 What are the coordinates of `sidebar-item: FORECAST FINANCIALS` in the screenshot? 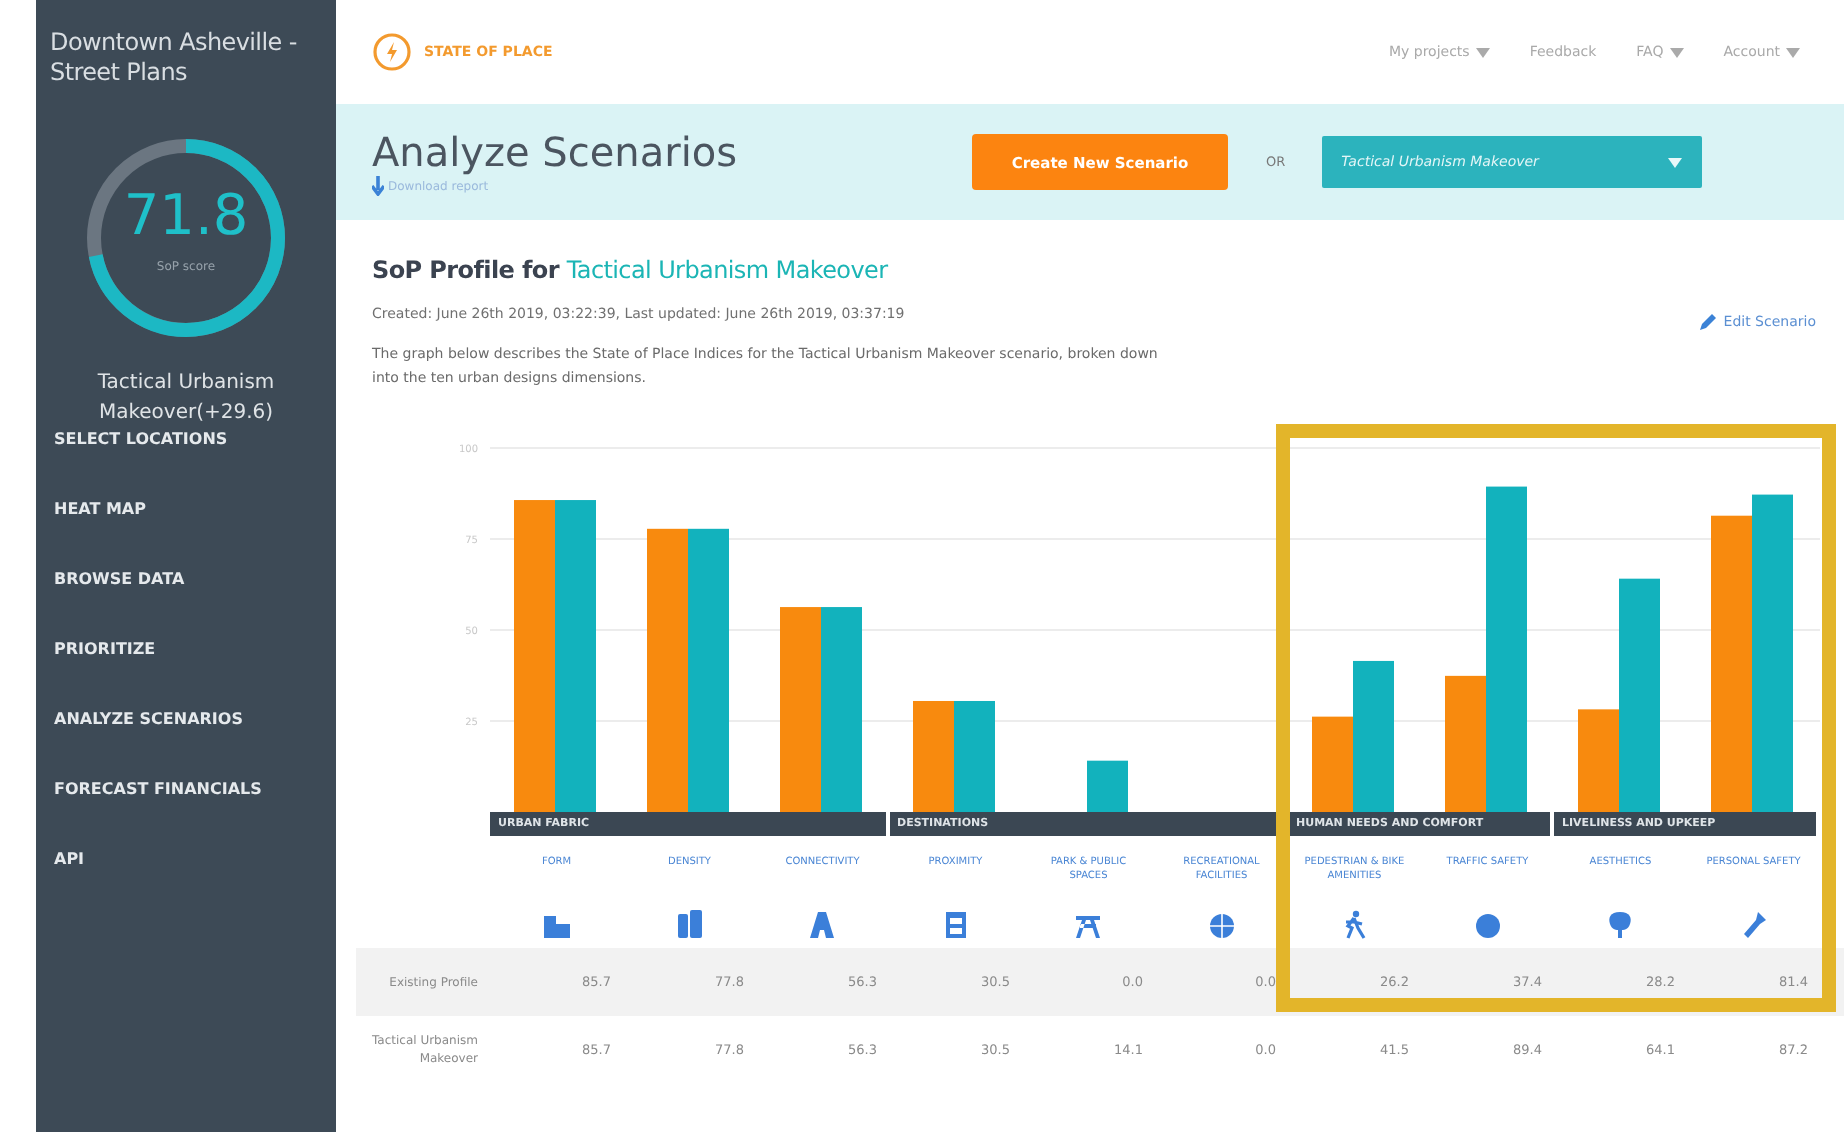 It's located at (195, 813).